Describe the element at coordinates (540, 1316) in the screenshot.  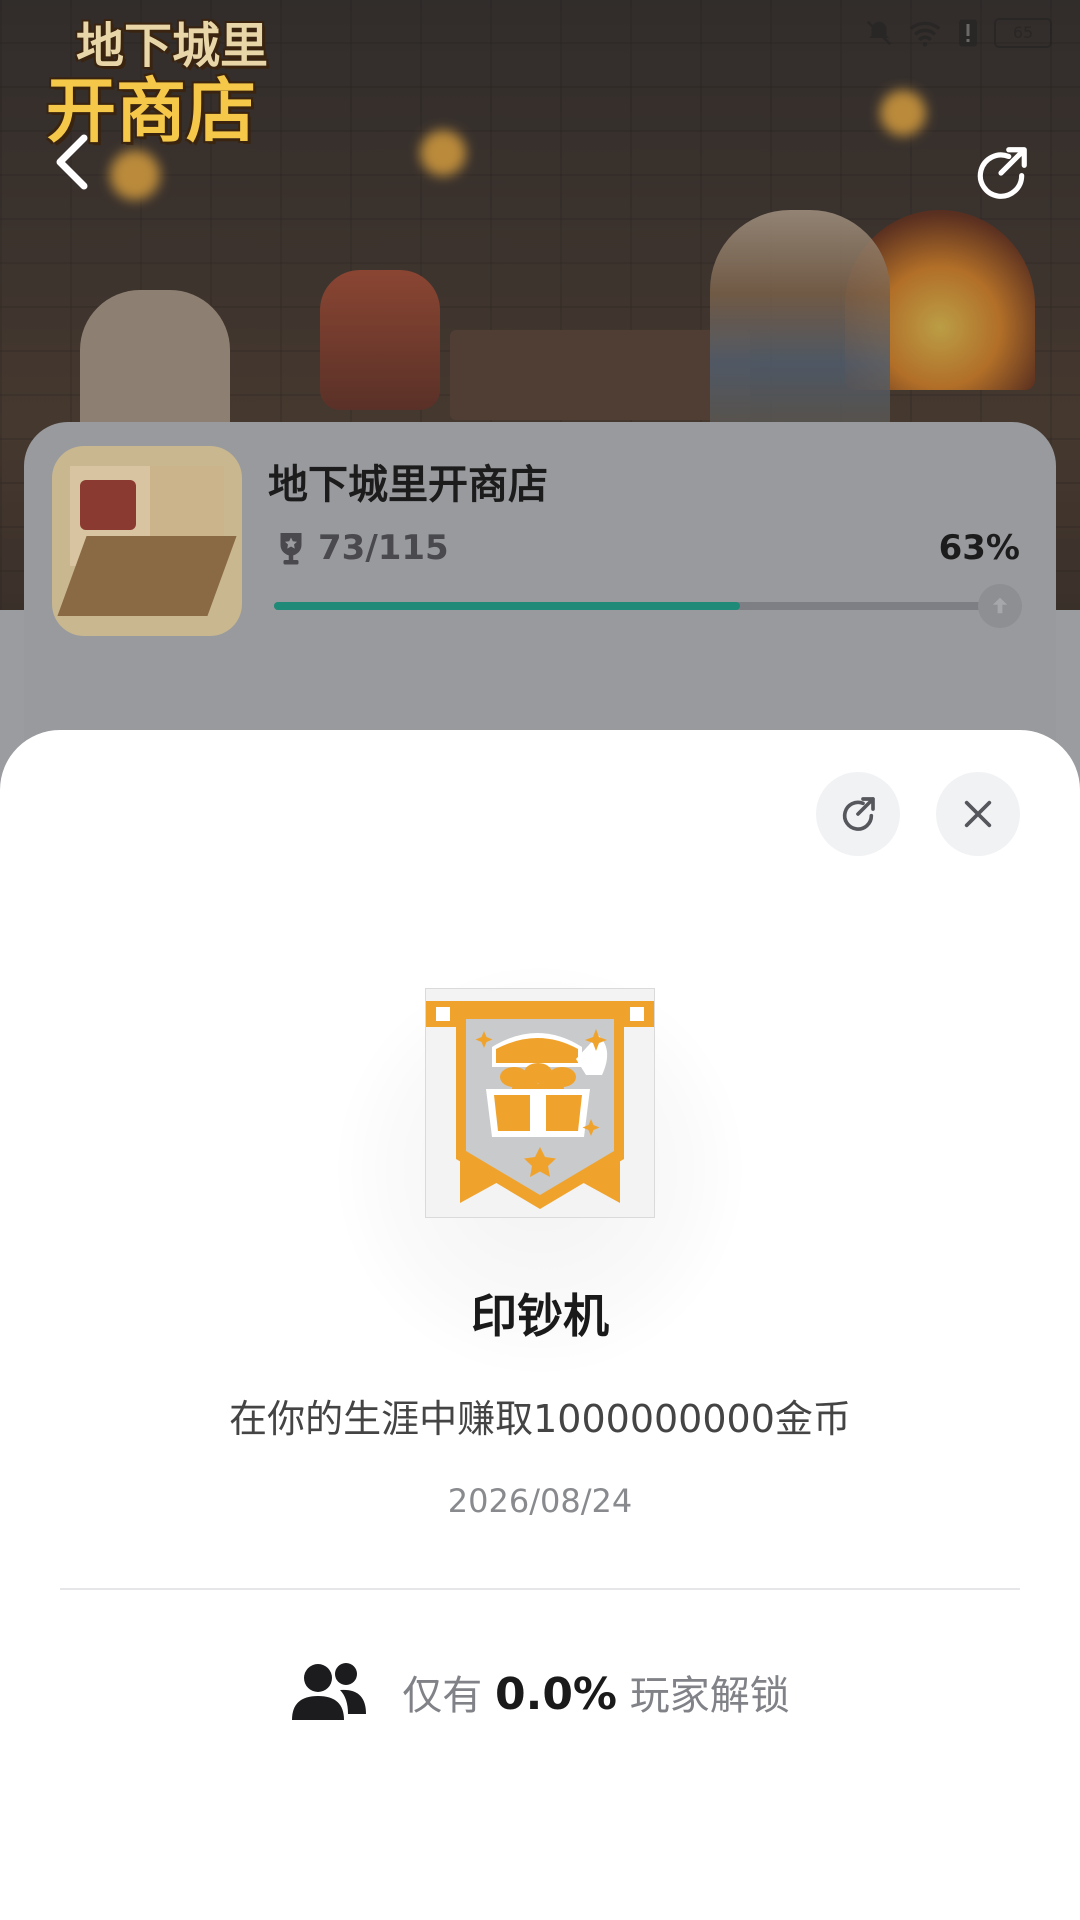
I see `achievement-title: 印钞机` at that location.